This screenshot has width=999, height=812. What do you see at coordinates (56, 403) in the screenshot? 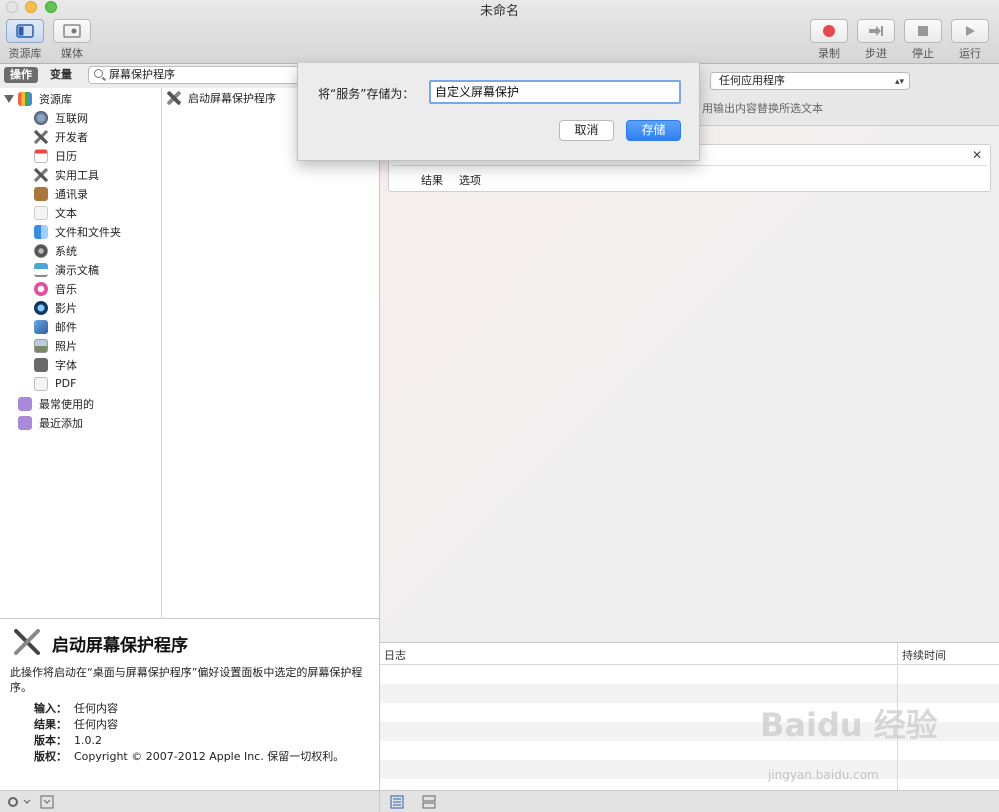
I see `sidebar-item-most-used: 最常使用的` at bounding box center [56, 403].